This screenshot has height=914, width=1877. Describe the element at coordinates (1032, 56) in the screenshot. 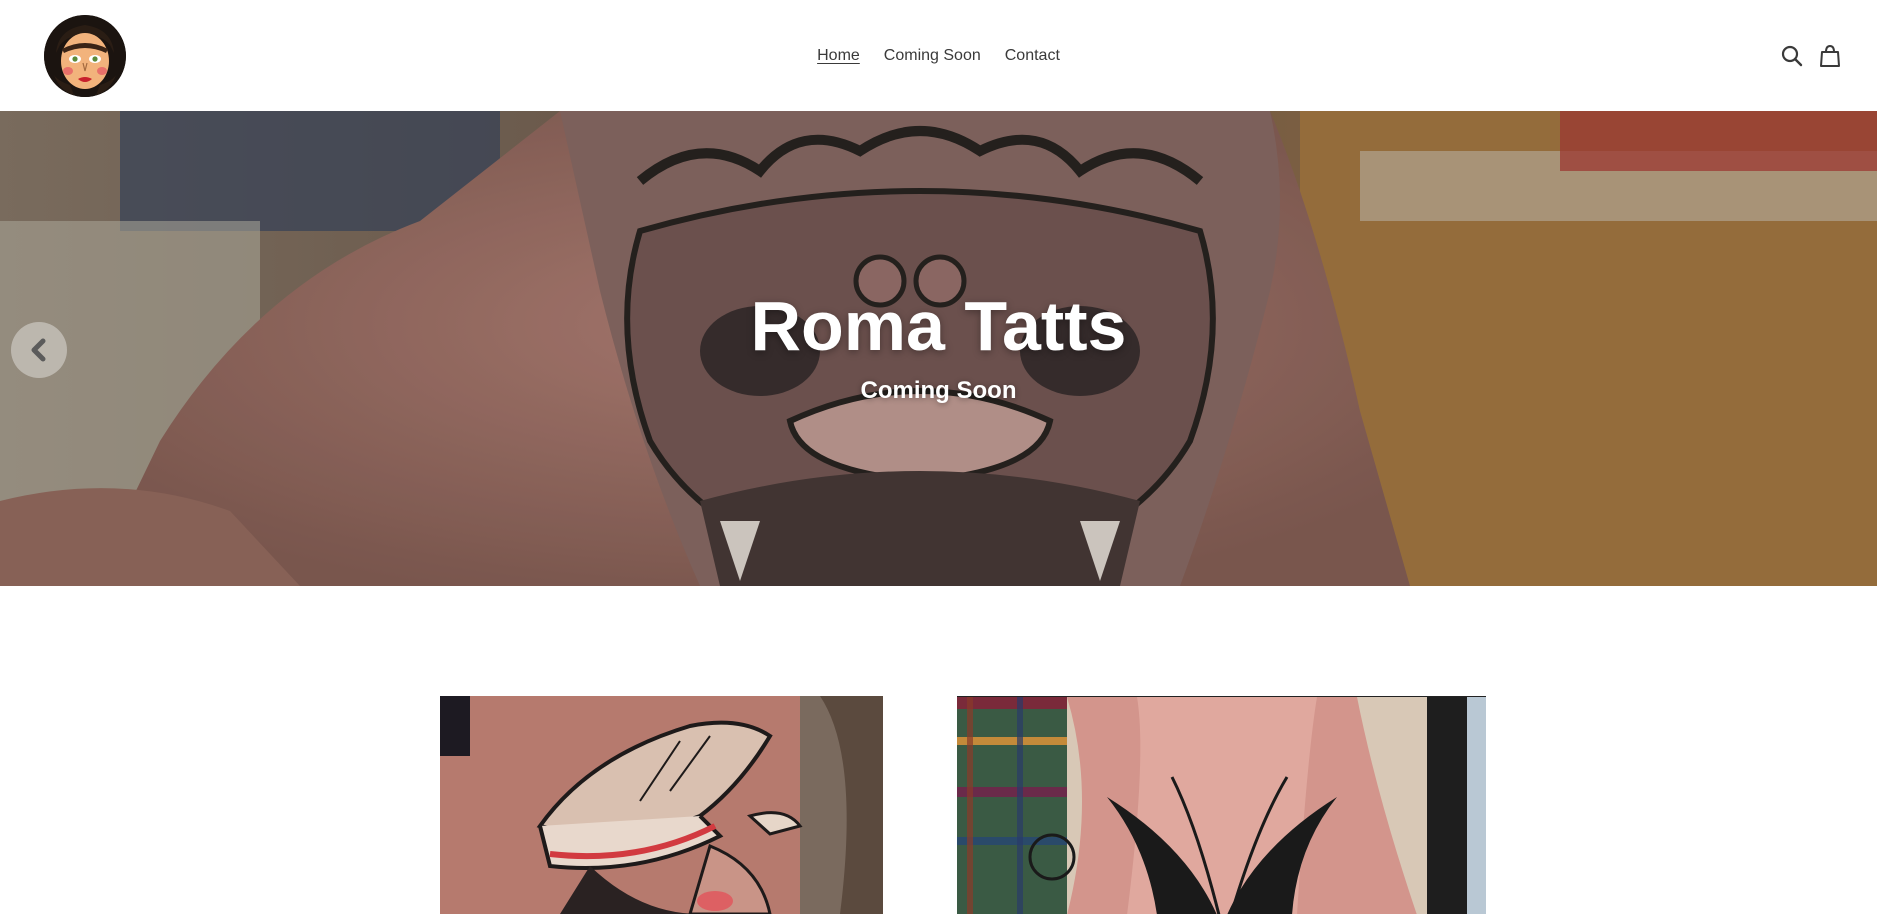

I see `nav-contact: Contact` at that location.